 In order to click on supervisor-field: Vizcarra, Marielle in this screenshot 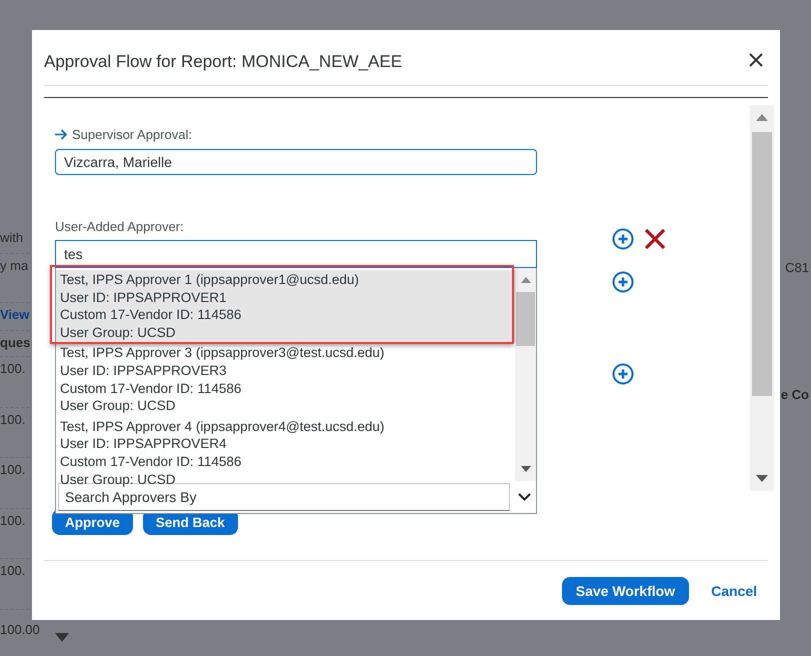, I will do `click(296, 162)`.